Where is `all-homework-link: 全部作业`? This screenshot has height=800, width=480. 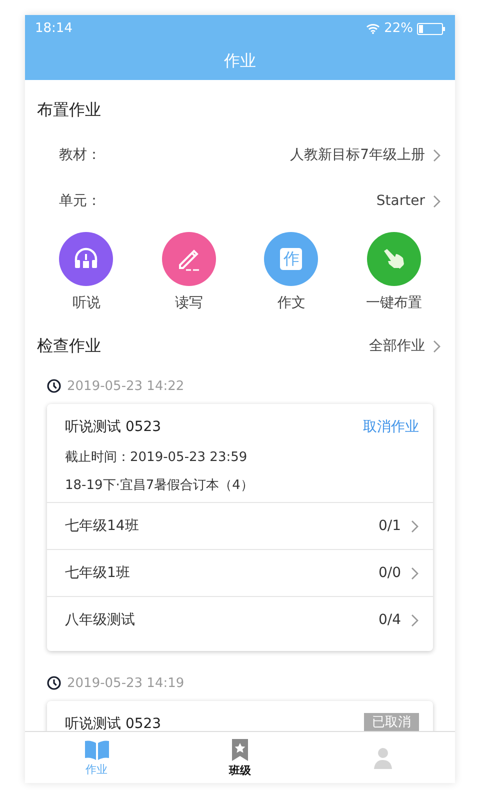 all-homework-link: 全部作业 is located at coordinates (405, 346).